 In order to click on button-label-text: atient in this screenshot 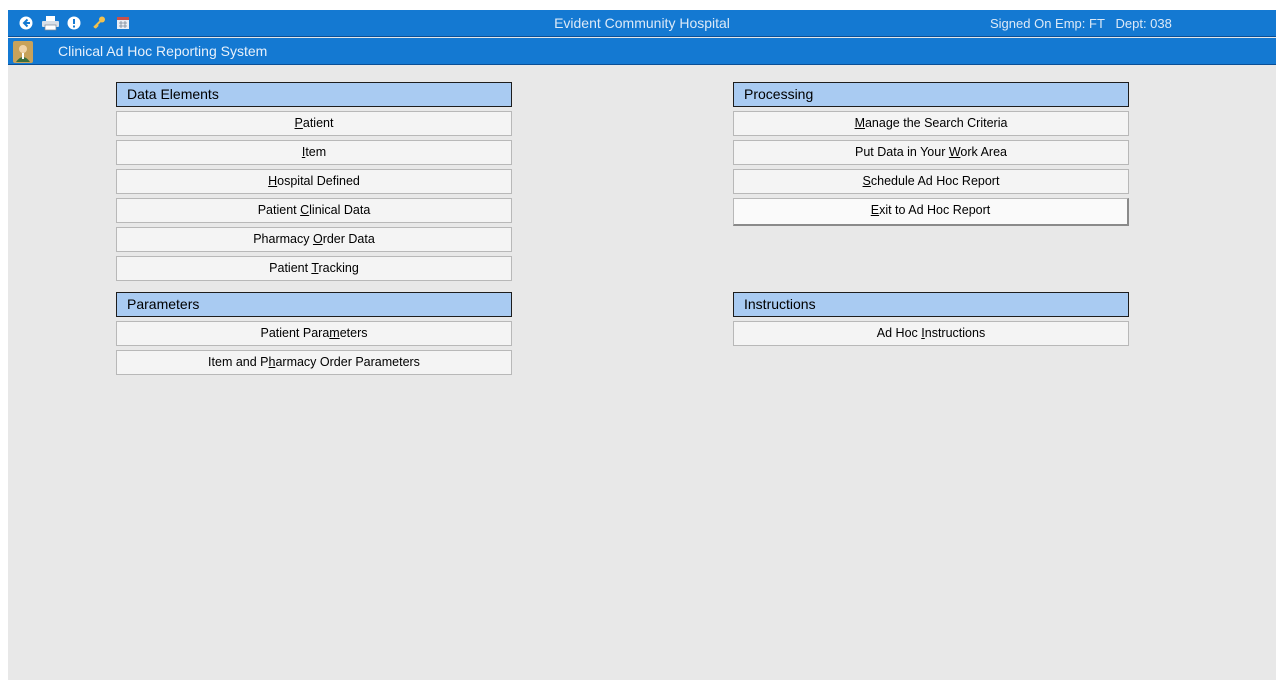, I will do `click(318, 123)`.